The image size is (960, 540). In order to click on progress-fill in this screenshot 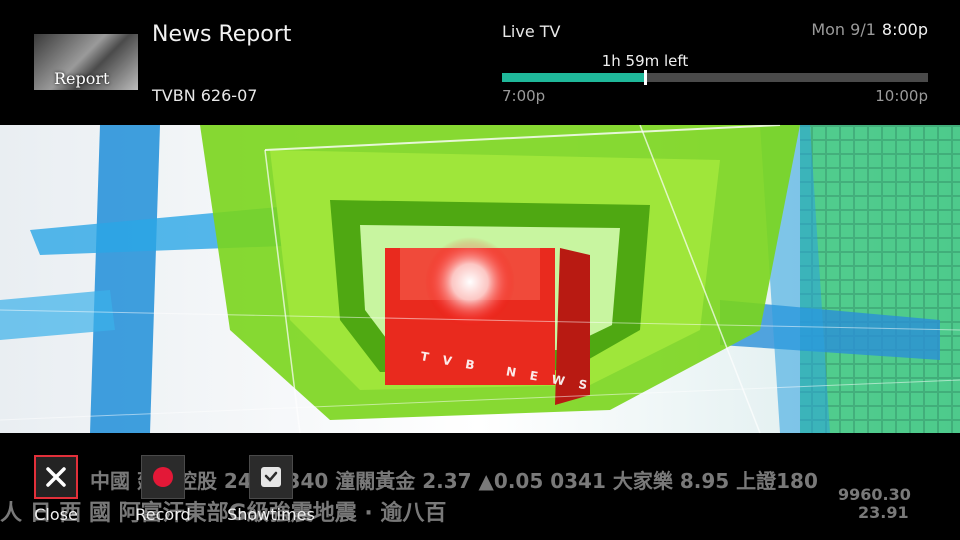, I will do `click(573, 77)`.